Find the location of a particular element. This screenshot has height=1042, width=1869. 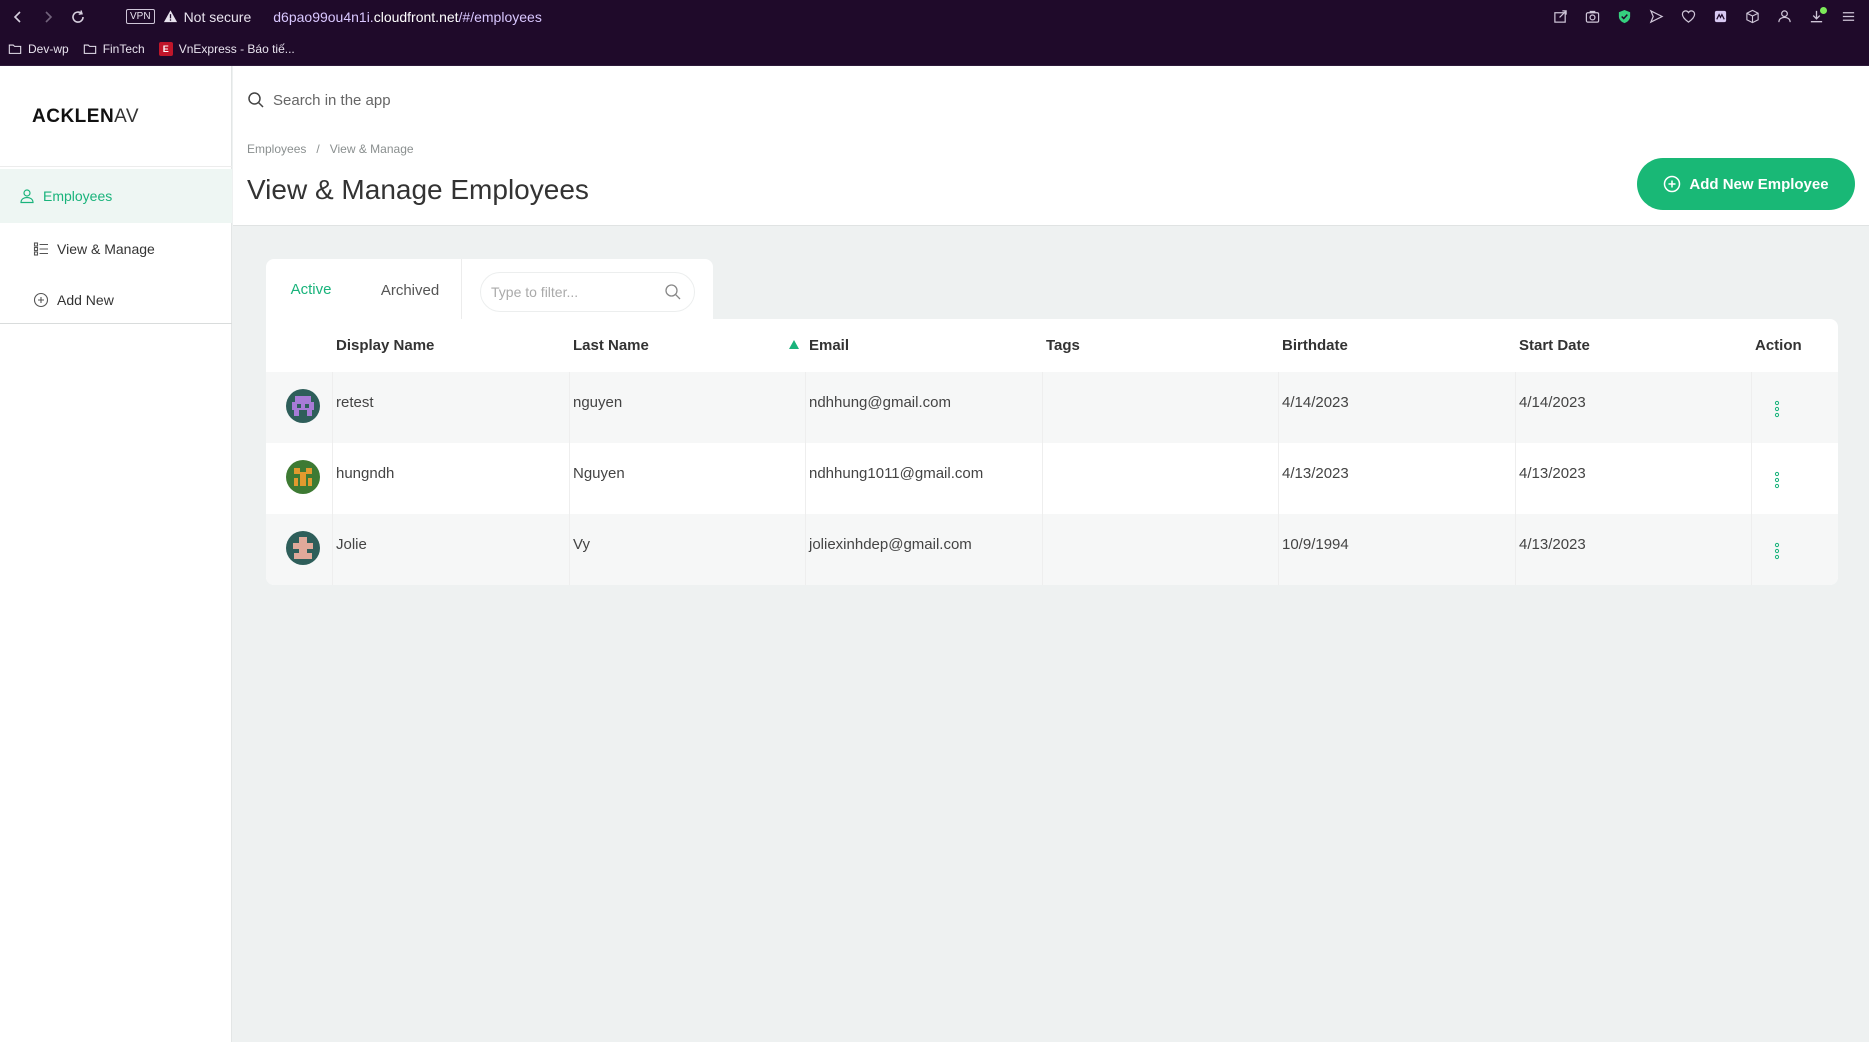

bookmark-folder-dev-wp: Dev-wp is located at coordinates (38, 49).